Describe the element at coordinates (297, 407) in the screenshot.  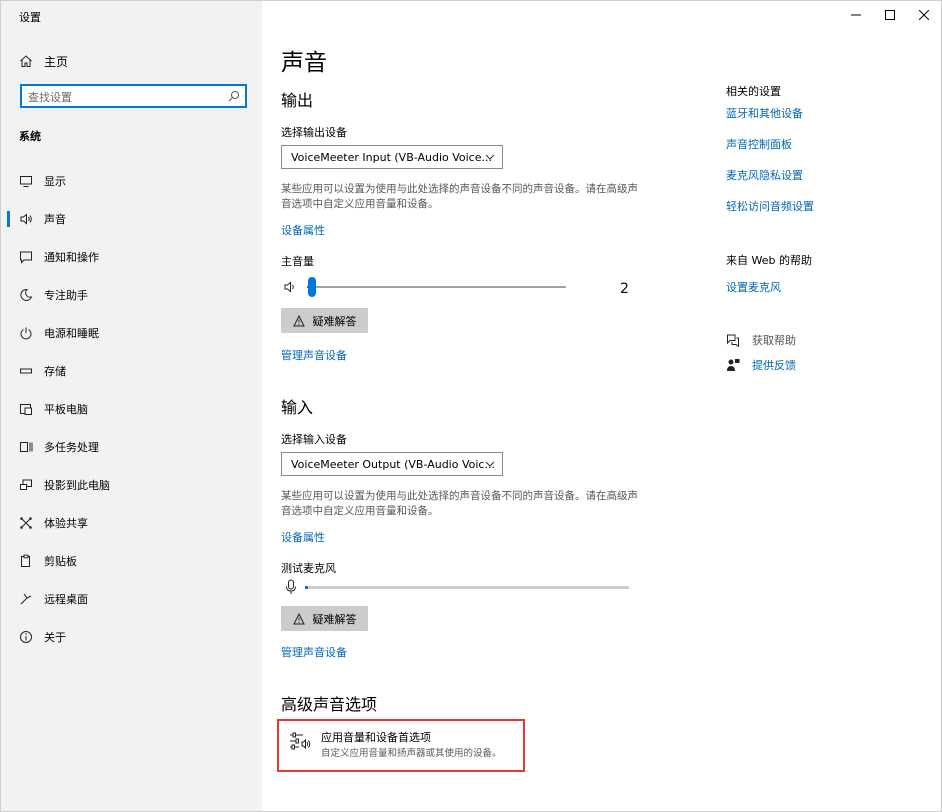
I see `input-heading: 输入` at that location.